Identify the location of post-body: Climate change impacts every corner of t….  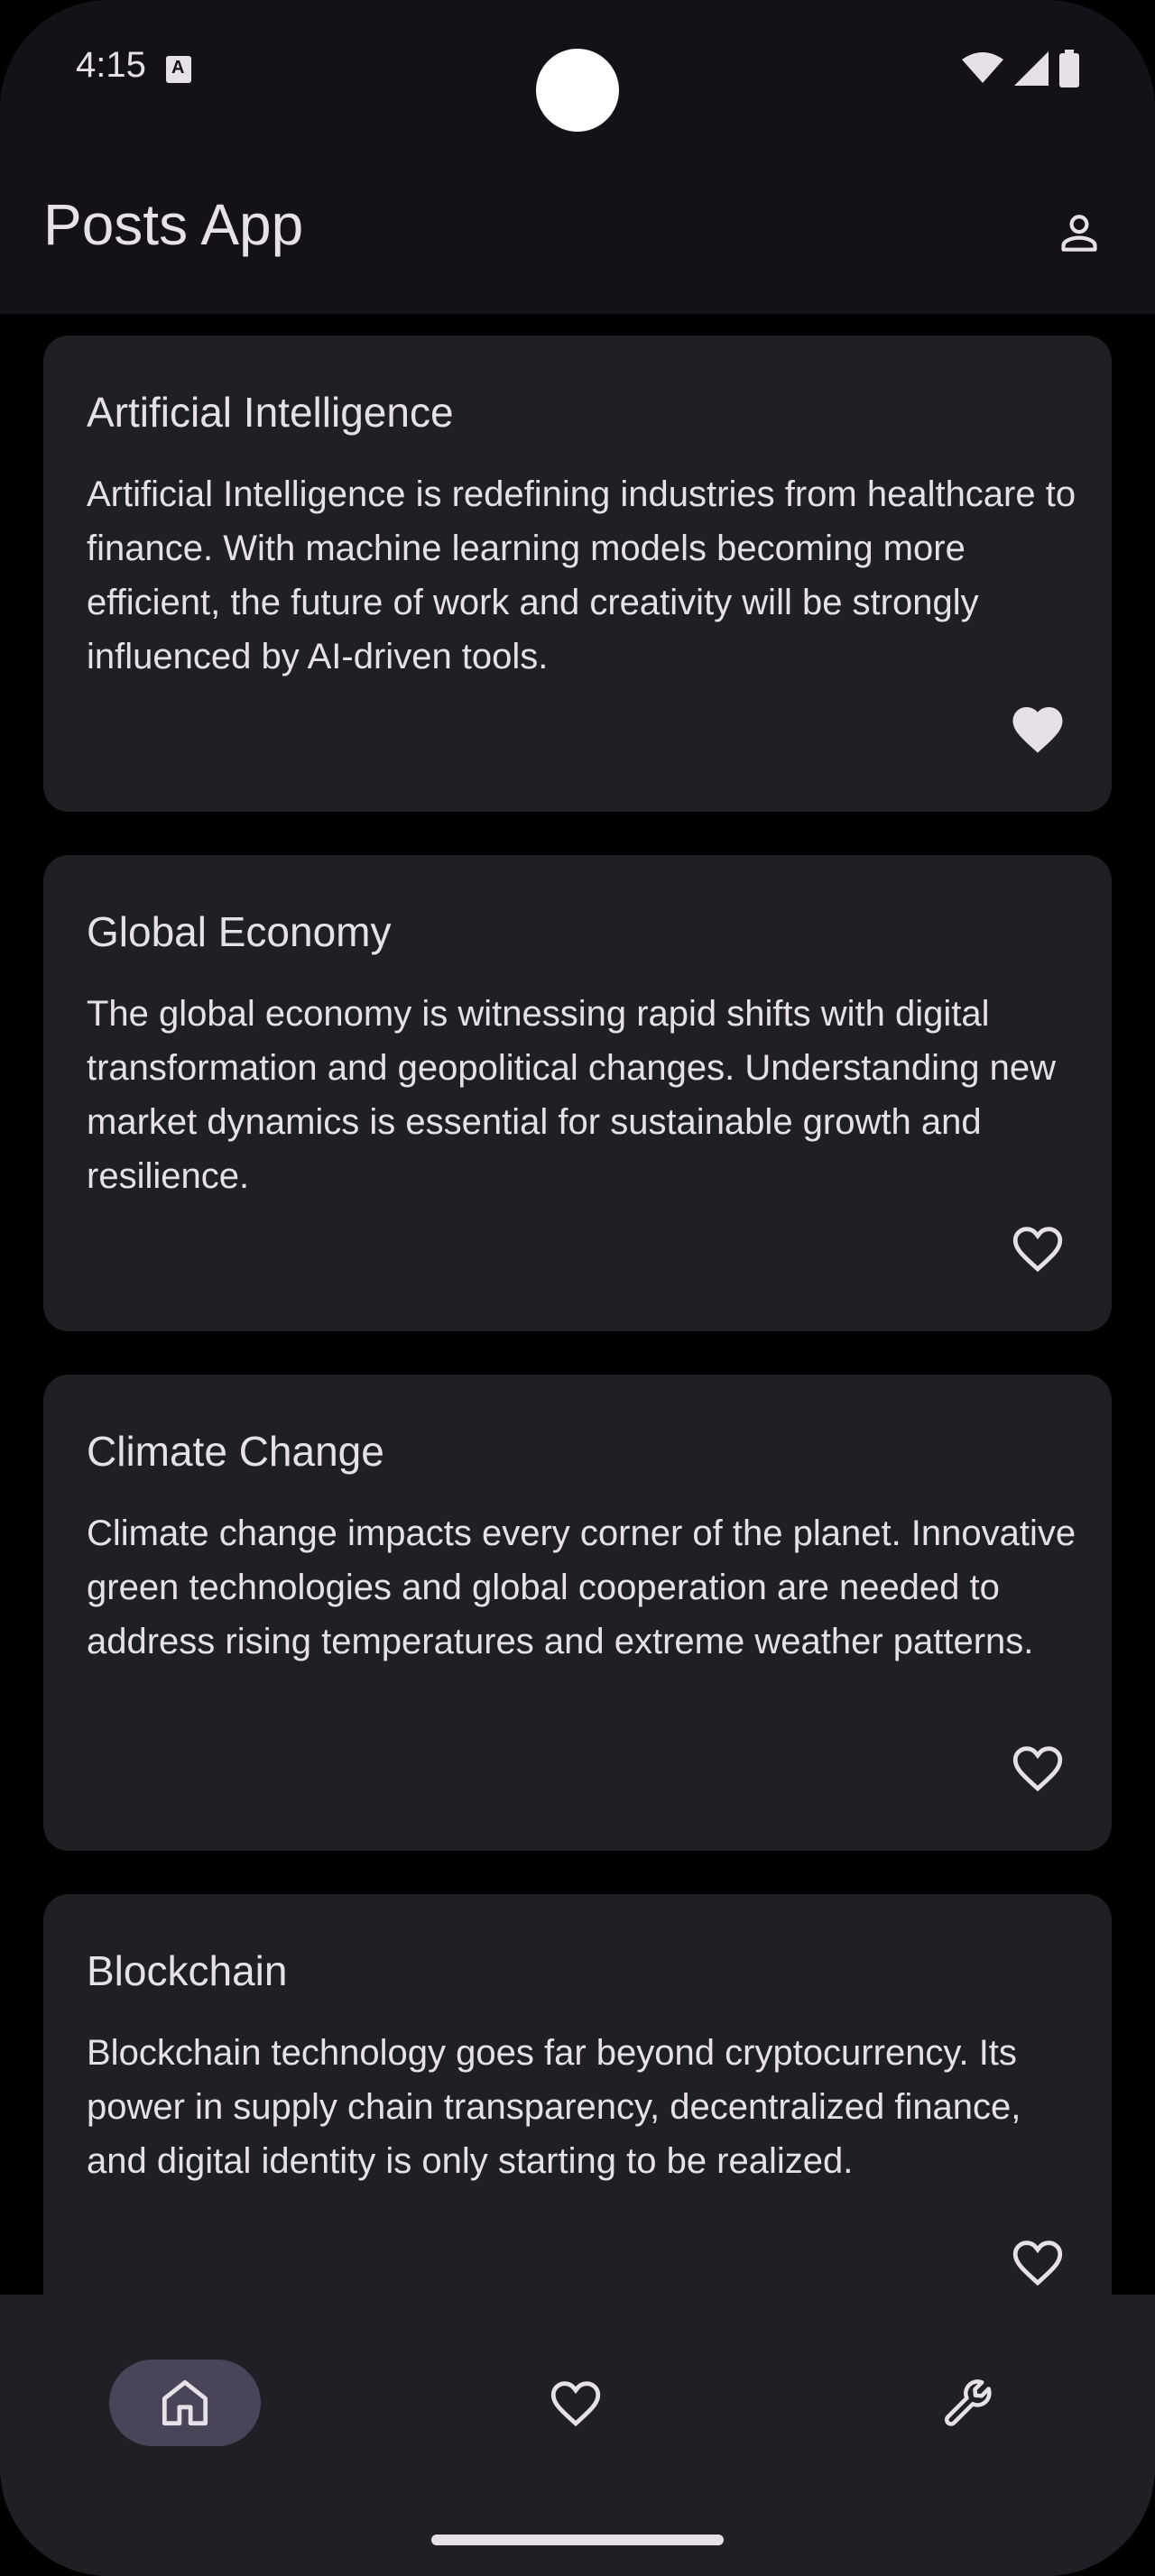
(581, 1587).